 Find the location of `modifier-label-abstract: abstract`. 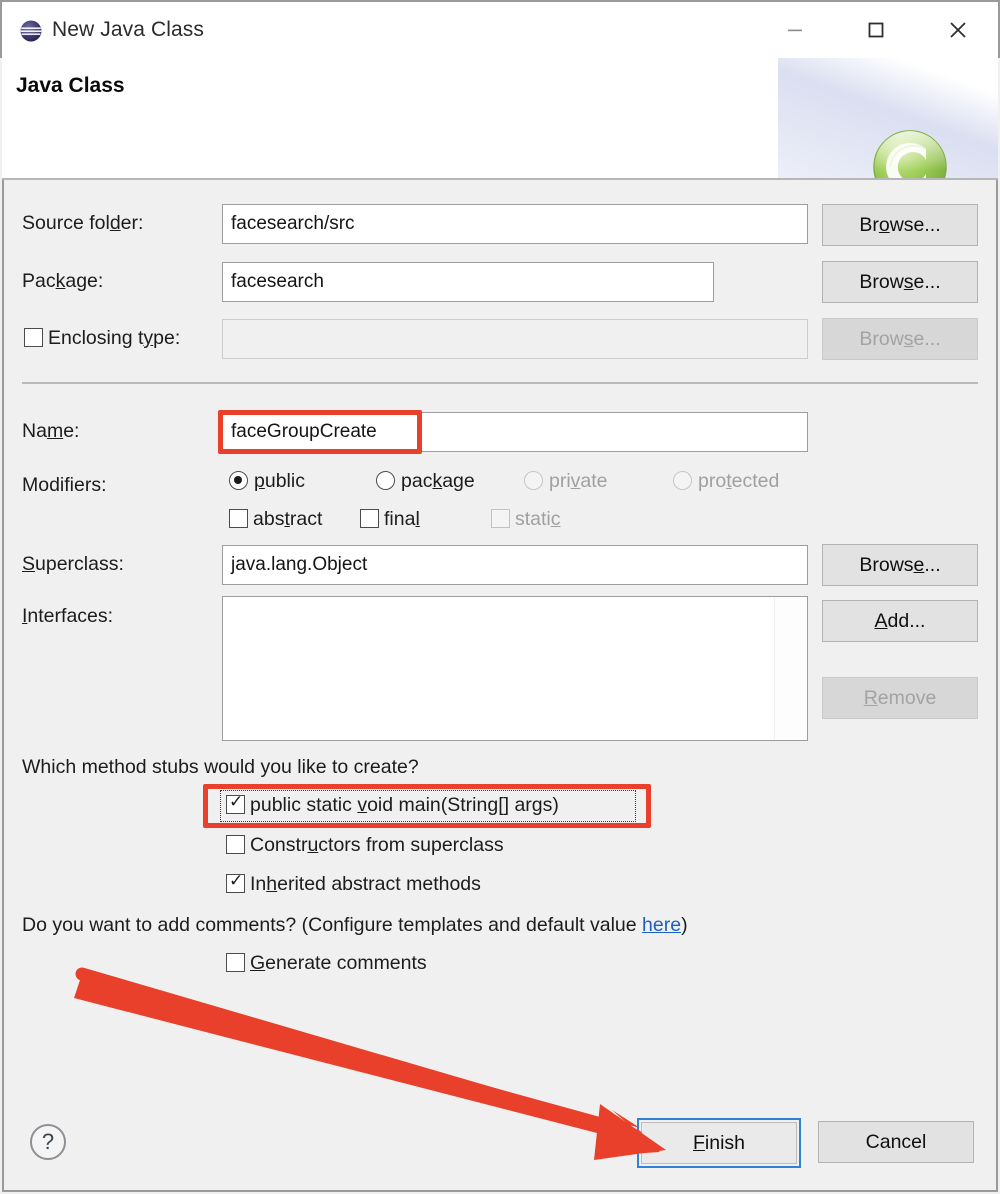

modifier-label-abstract: abstract is located at coordinates (288, 519).